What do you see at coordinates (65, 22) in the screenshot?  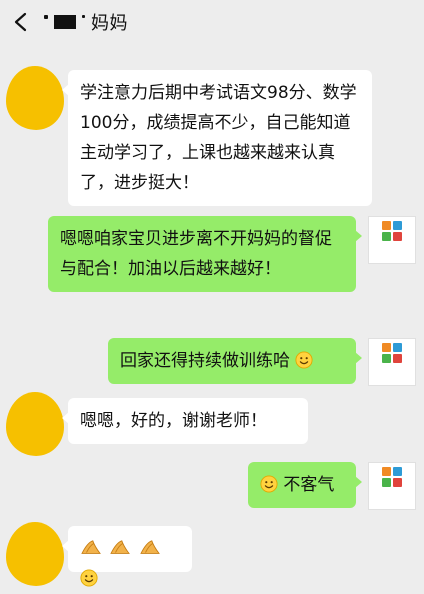 I see `redaction-bar` at bounding box center [65, 22].